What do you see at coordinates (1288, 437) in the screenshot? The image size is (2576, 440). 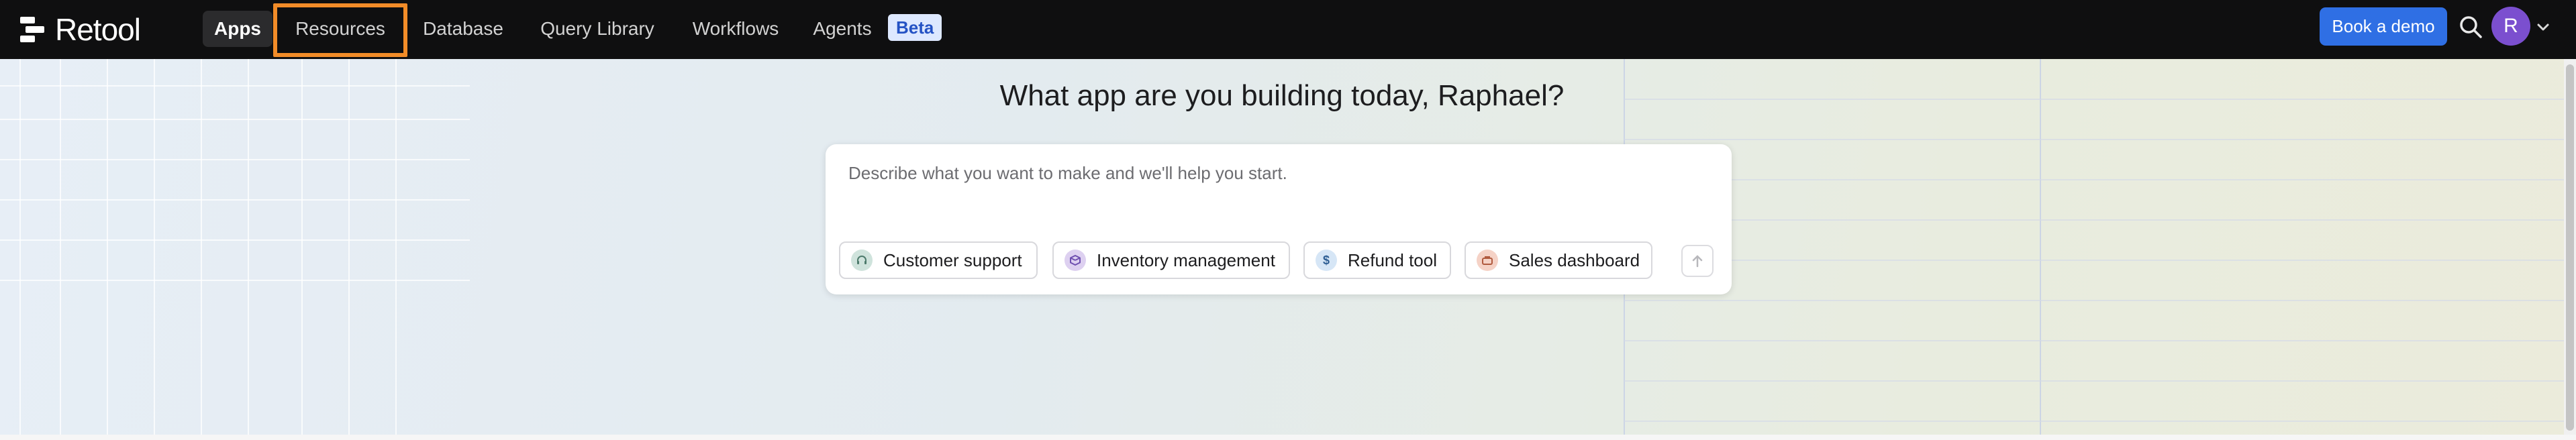 I see `bottom-edge` at bounding box center [1288, 437].